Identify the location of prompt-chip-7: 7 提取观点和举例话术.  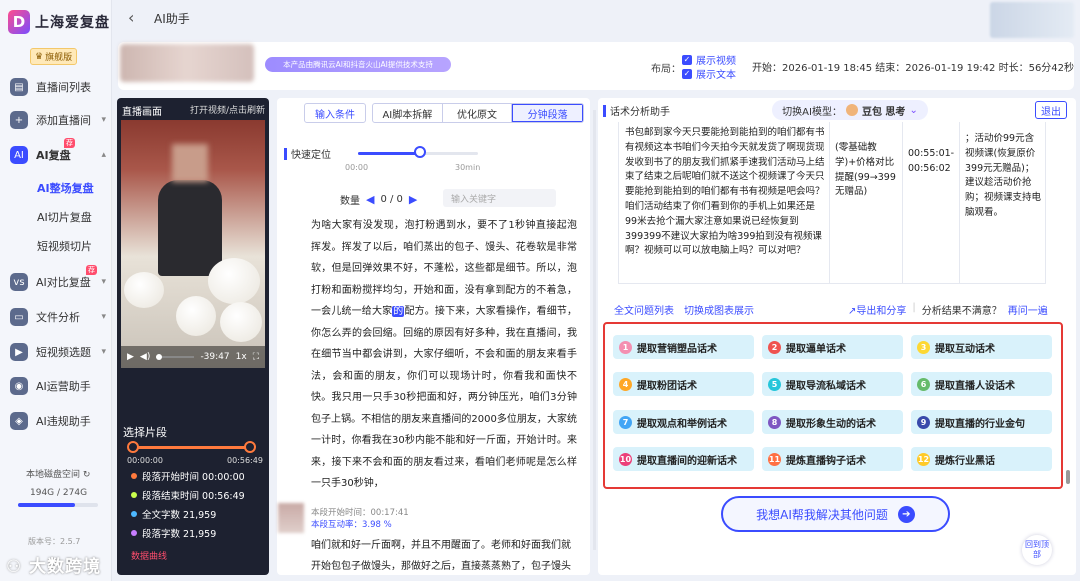
(683, 422).